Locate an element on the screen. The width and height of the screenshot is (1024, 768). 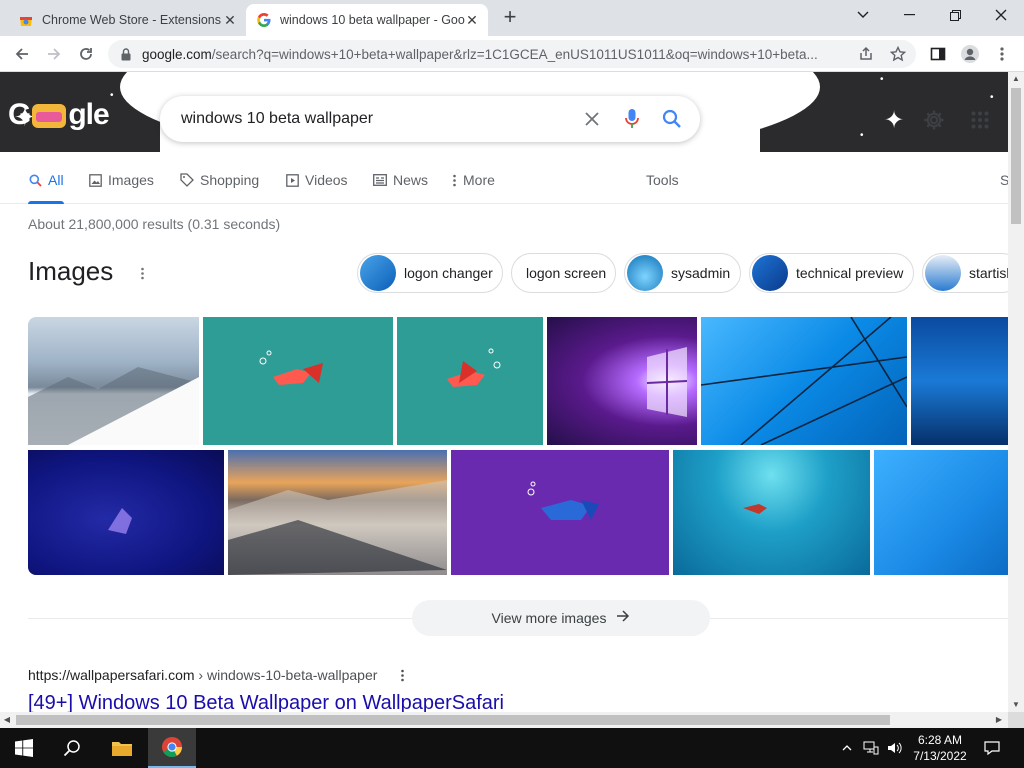
image-result-purple-betta-fish is located at coordinates (560, 512).